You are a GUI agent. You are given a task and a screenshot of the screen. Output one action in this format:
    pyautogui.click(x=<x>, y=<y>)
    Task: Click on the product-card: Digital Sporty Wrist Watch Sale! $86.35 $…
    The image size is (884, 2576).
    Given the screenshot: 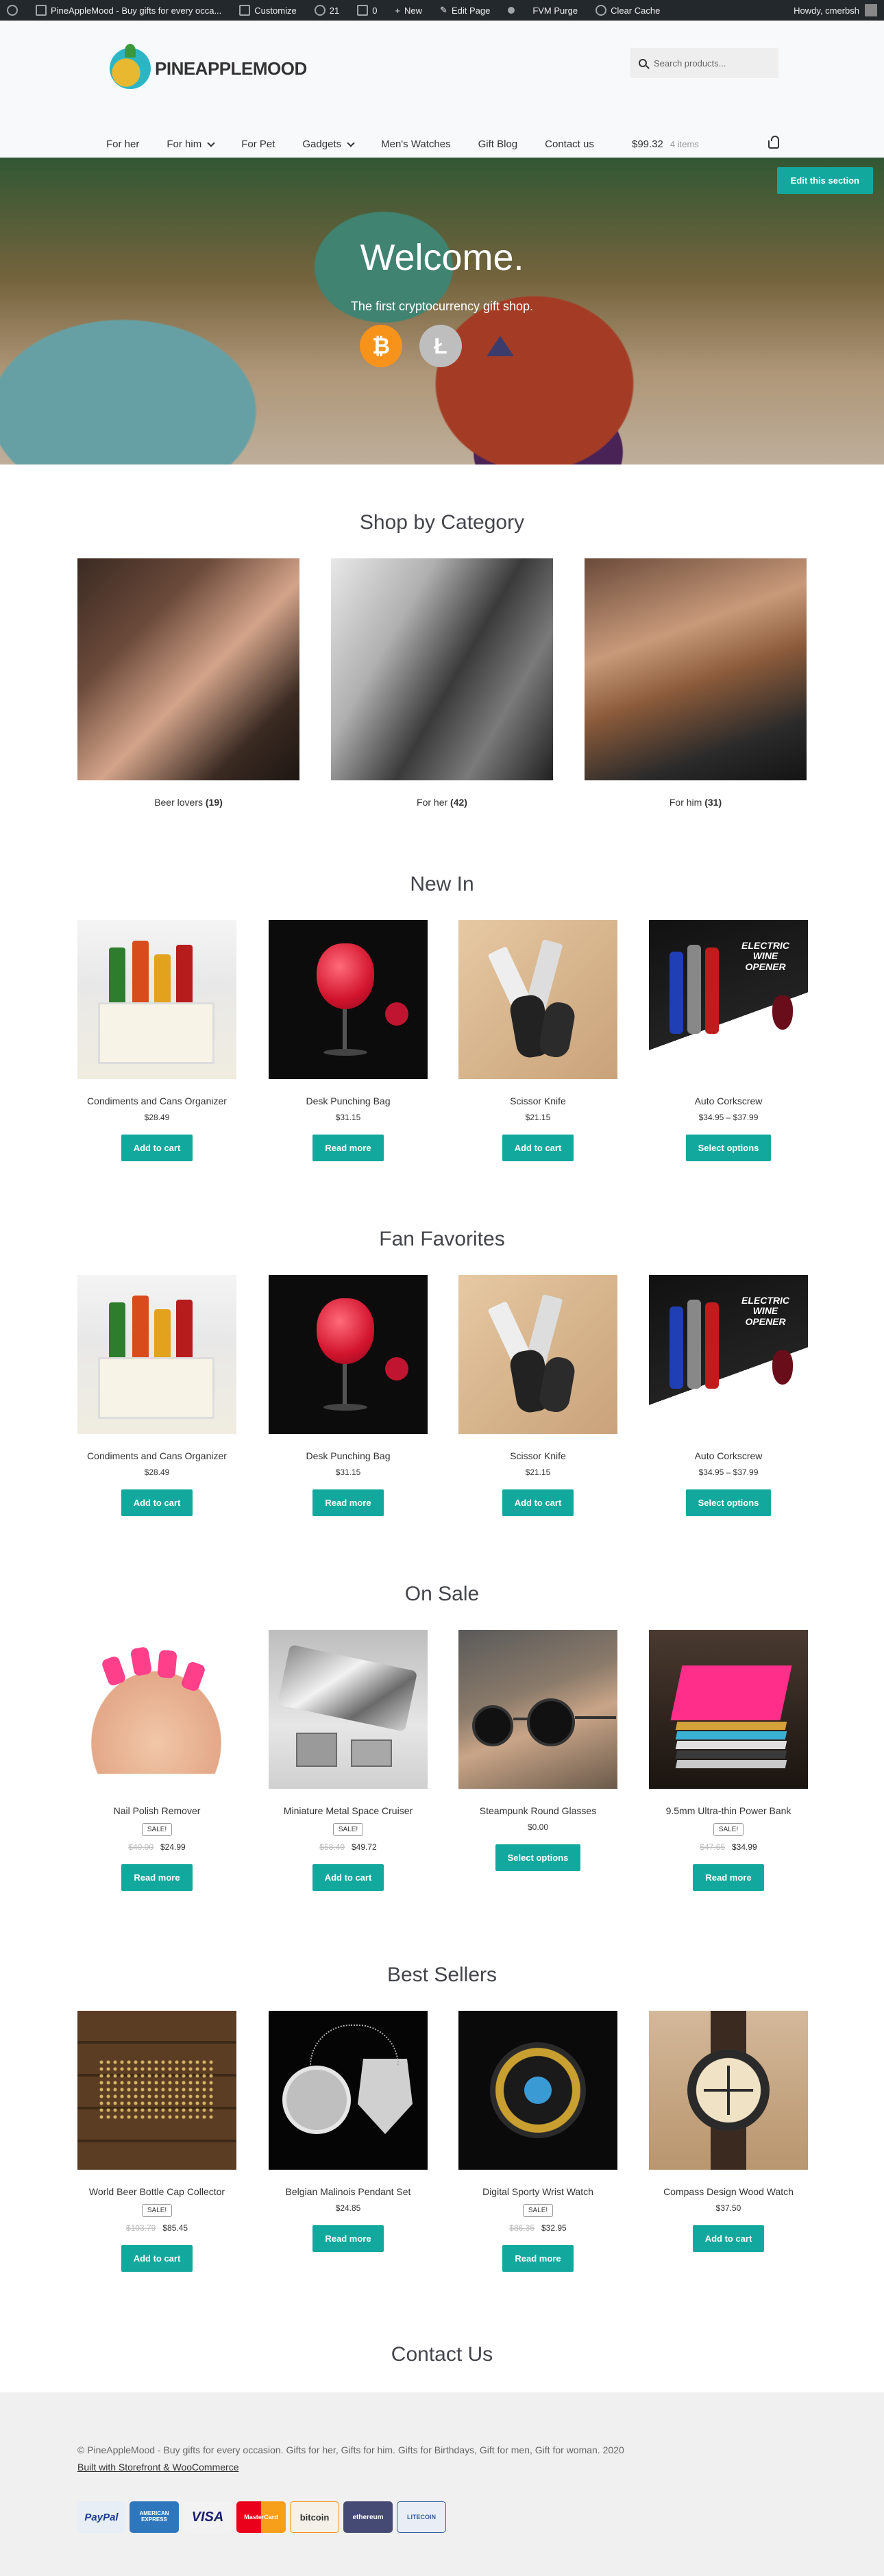 What is the action you would take?
    pyautogui.click(x=537, y=2141)
    